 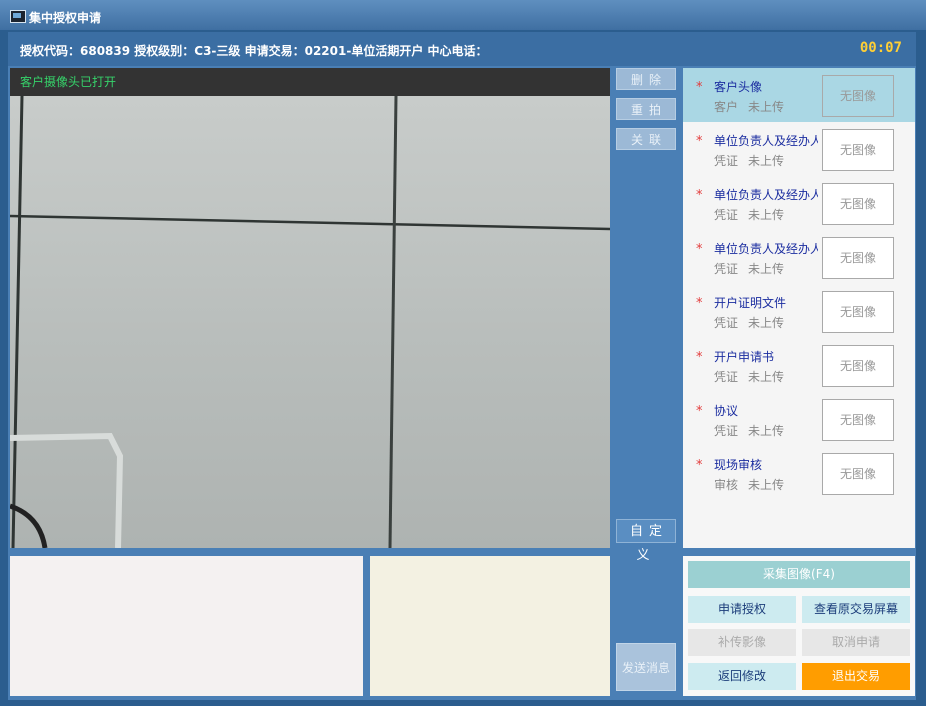 I want to click on camera-status: 客户摄像头已打开, so click(x=310, y=82).